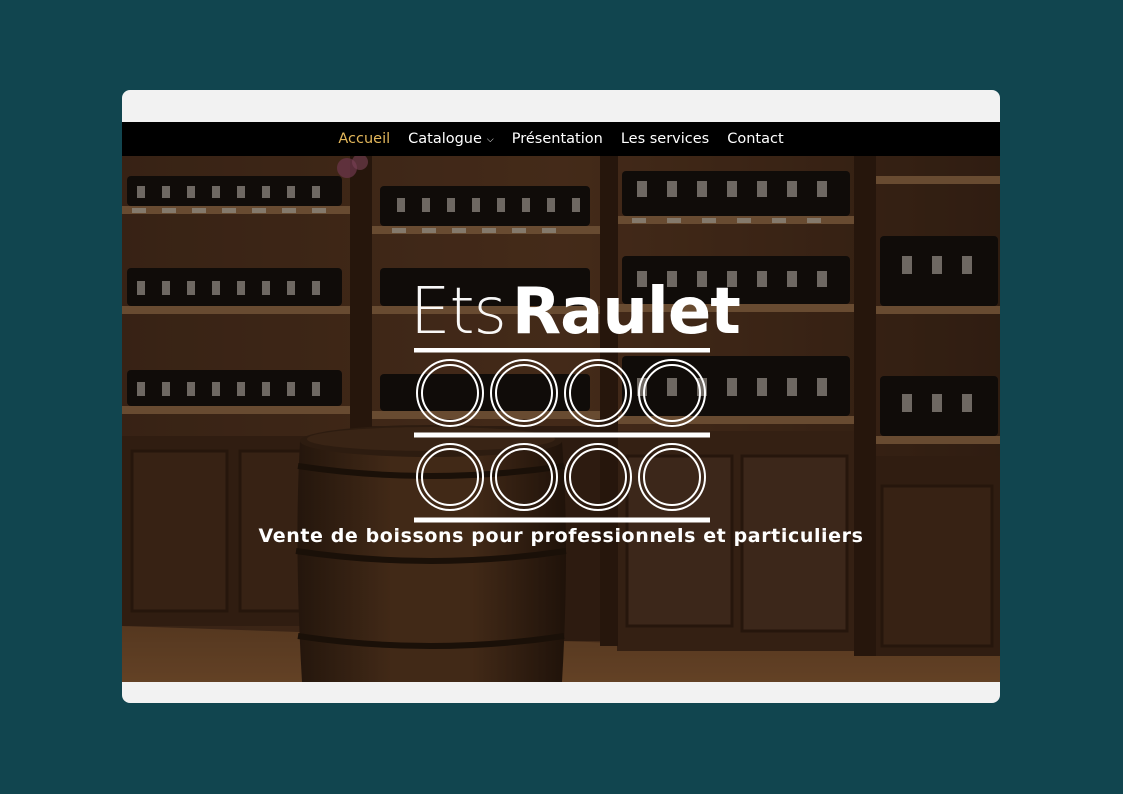 The width and height of the screenshot is (1123, 794). I want to click on logo-wordmark: EtsRaulet, so click(575, 312).